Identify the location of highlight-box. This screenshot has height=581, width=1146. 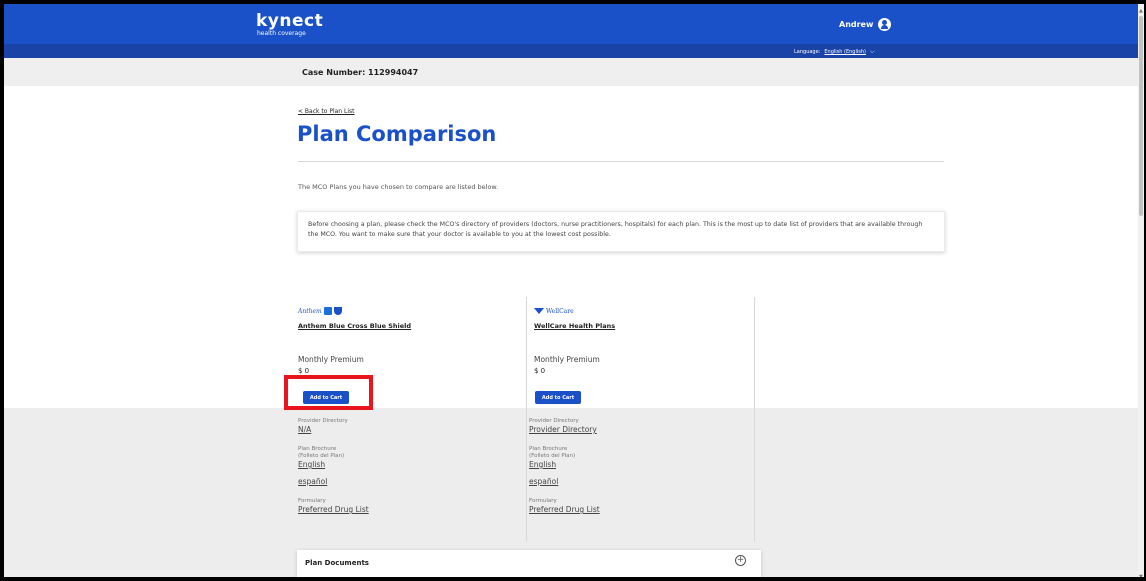
(328, 392).